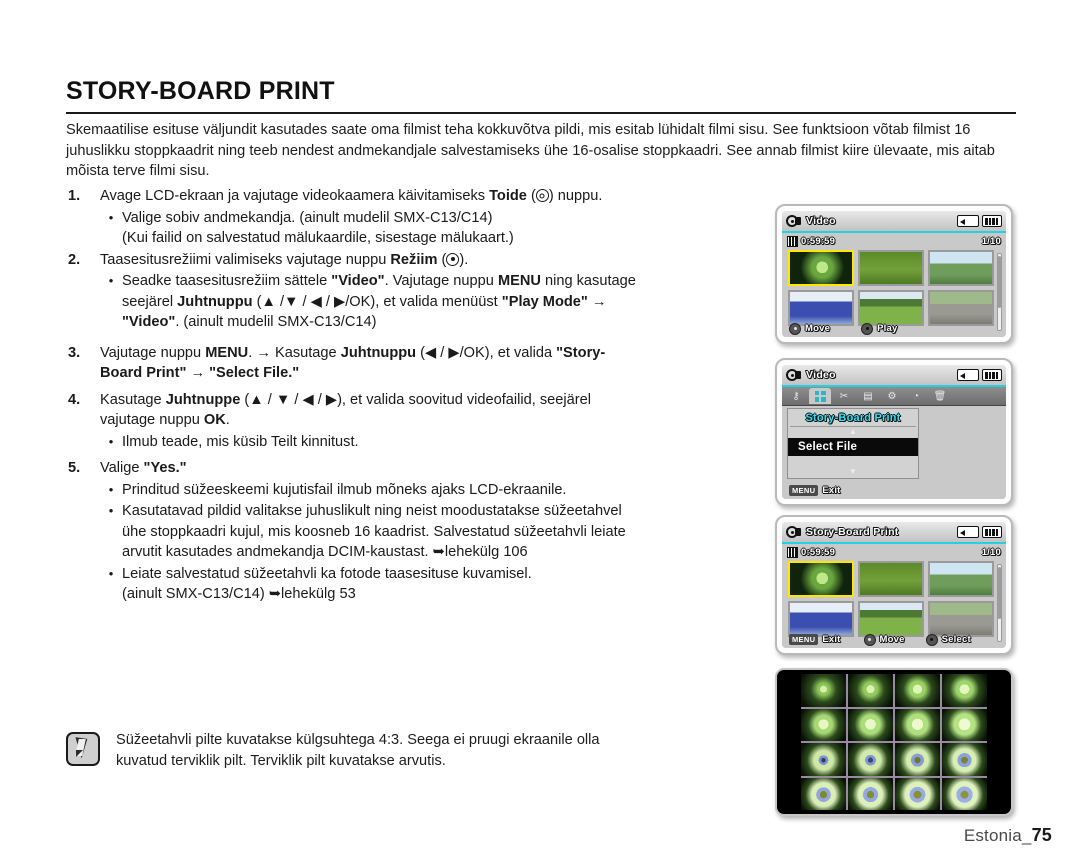  What do you see at coordinates (818, 552) in the screenshot?
I see `lcd3-timecode: 0:59:59` at bounding box center [818, 552].